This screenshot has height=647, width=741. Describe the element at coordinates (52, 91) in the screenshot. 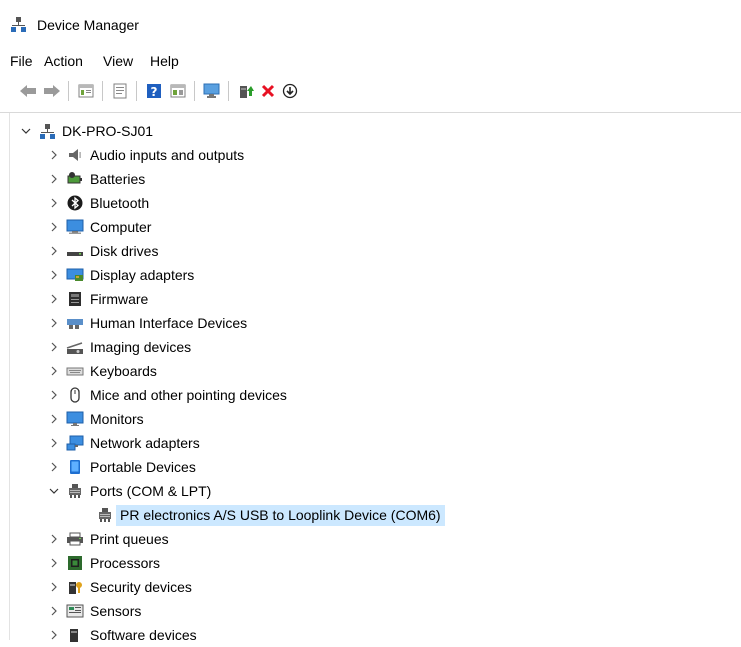

I see `forward-icon` at that location.